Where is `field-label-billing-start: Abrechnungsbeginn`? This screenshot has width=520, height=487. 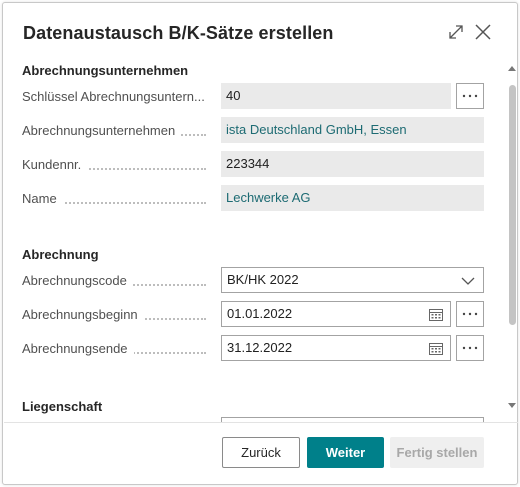
field-label-billing-start: Abrechnungsbeginn is located at coordinates (117, 317).